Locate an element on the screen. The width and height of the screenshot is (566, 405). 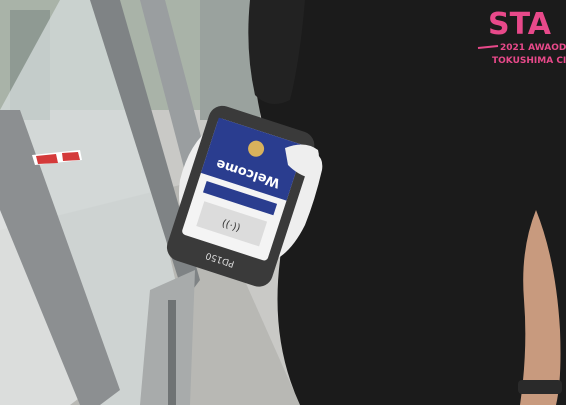
wristband is located at coordinates (540, 387).